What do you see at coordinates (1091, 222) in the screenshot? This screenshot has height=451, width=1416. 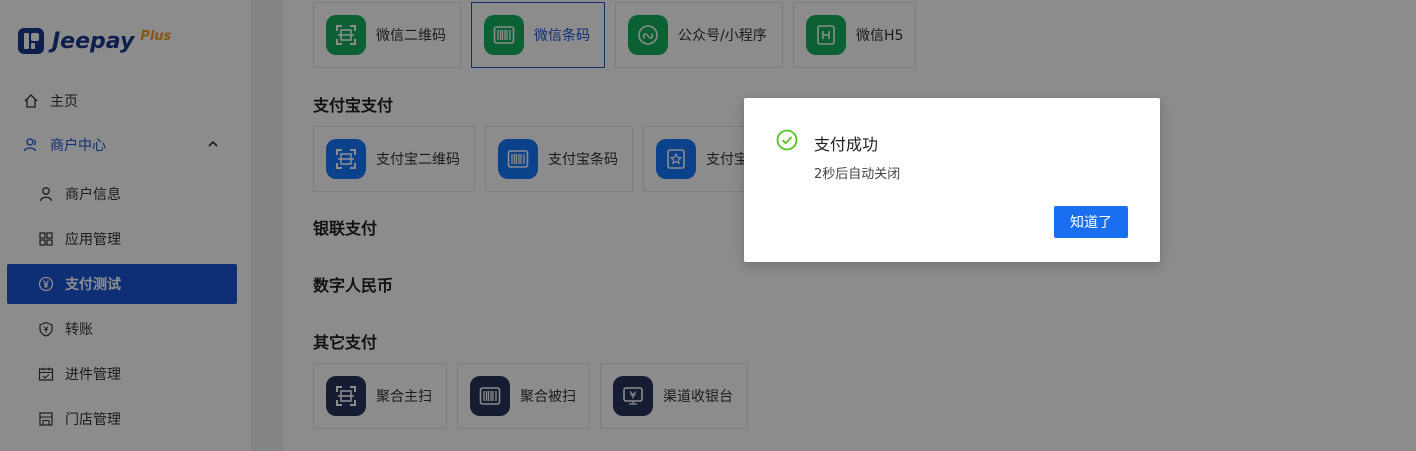 I see `modal-ok-button: 知道了` at bounding box center [1091, 222].